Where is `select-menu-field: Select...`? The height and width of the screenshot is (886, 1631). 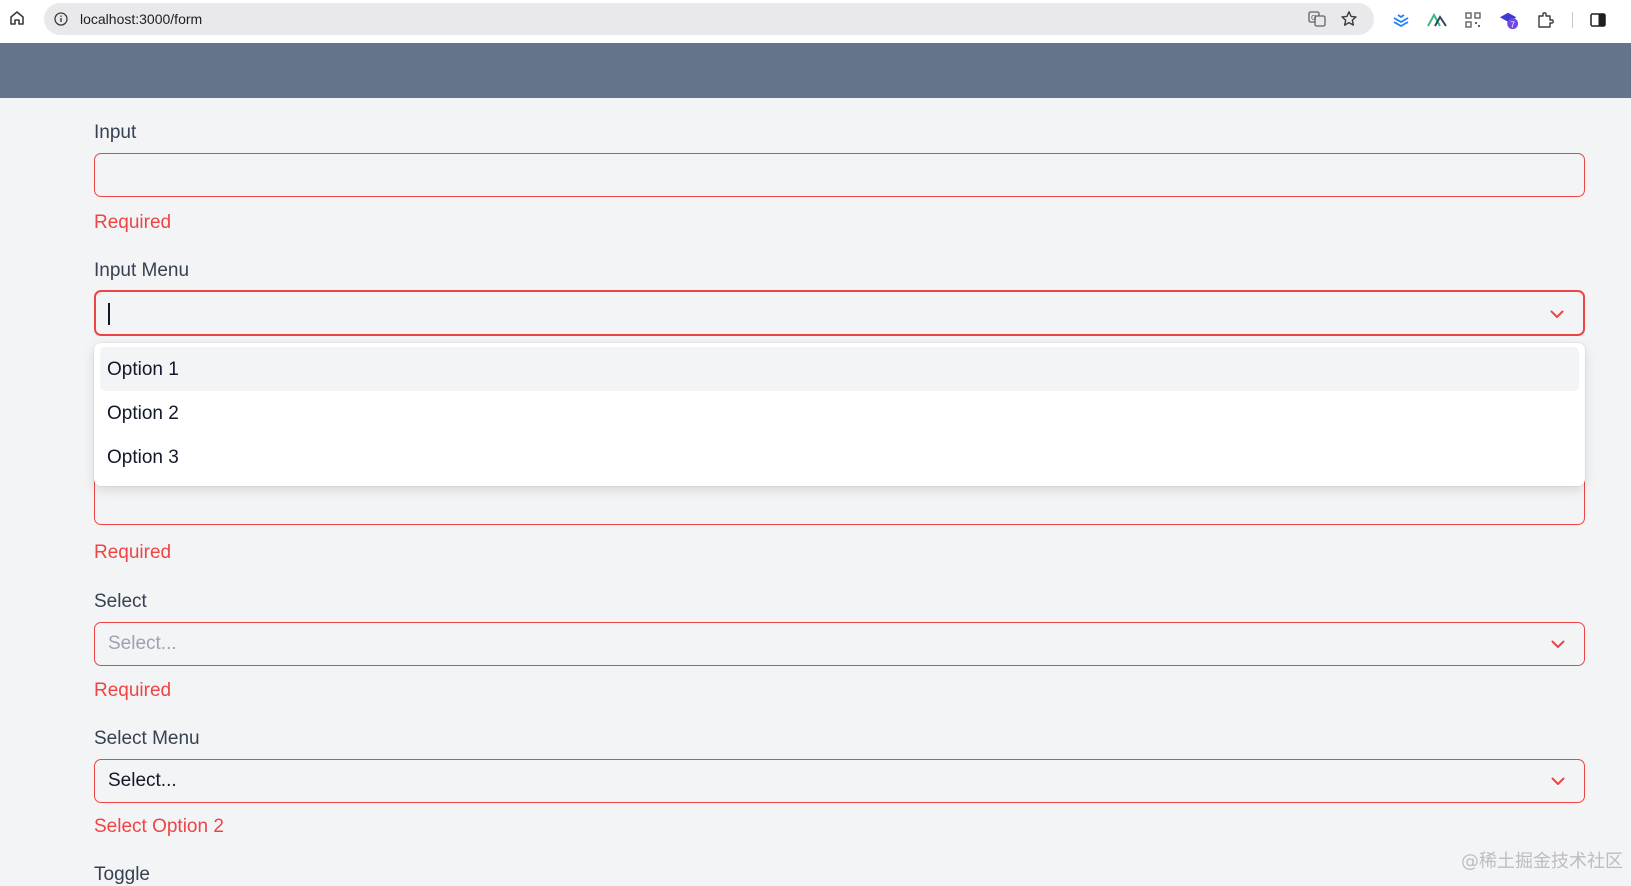 select-menu-field: Select... is located at coordinates (839, 781).